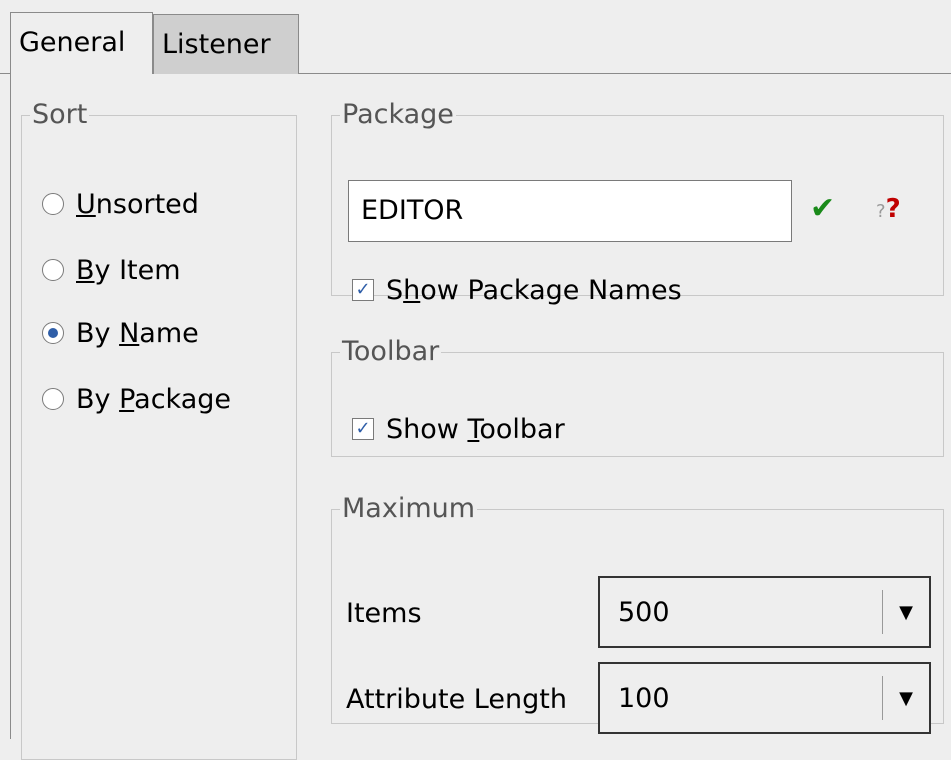  Describe the element at coordinates (475, 429) in the screenshot. I see `show-toolbar-label: Show Toolbar` at that location.